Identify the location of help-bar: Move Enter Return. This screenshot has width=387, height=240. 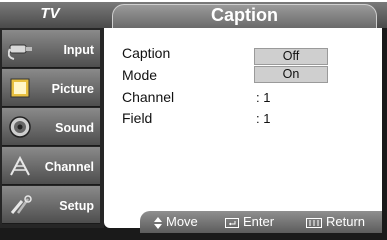
(261, 222).